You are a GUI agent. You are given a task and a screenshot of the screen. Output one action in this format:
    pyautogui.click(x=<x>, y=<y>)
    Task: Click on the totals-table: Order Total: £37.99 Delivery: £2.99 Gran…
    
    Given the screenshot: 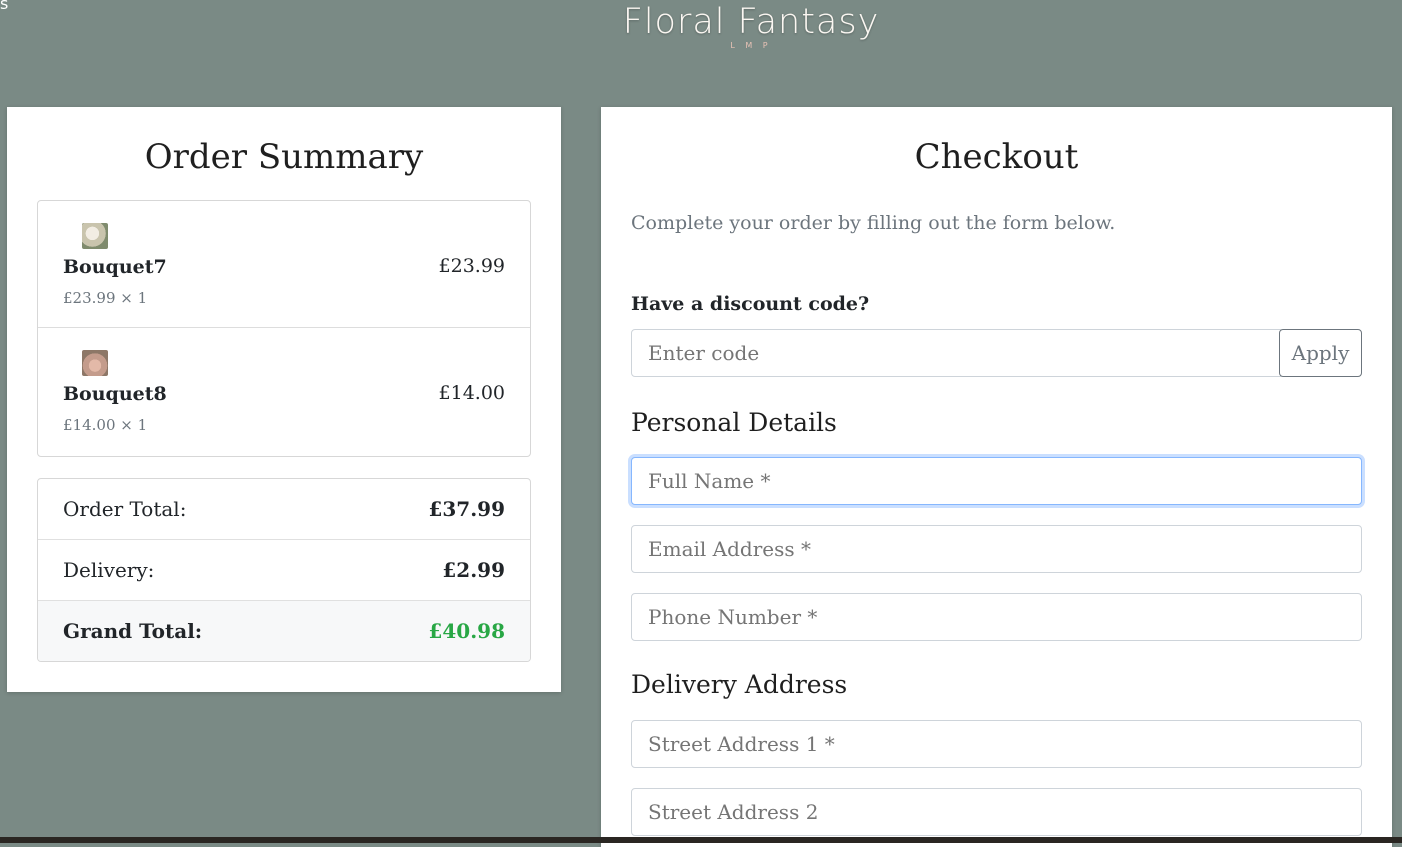 What is the action you would take?
    pyautogui.click(x=284, y=570)
    